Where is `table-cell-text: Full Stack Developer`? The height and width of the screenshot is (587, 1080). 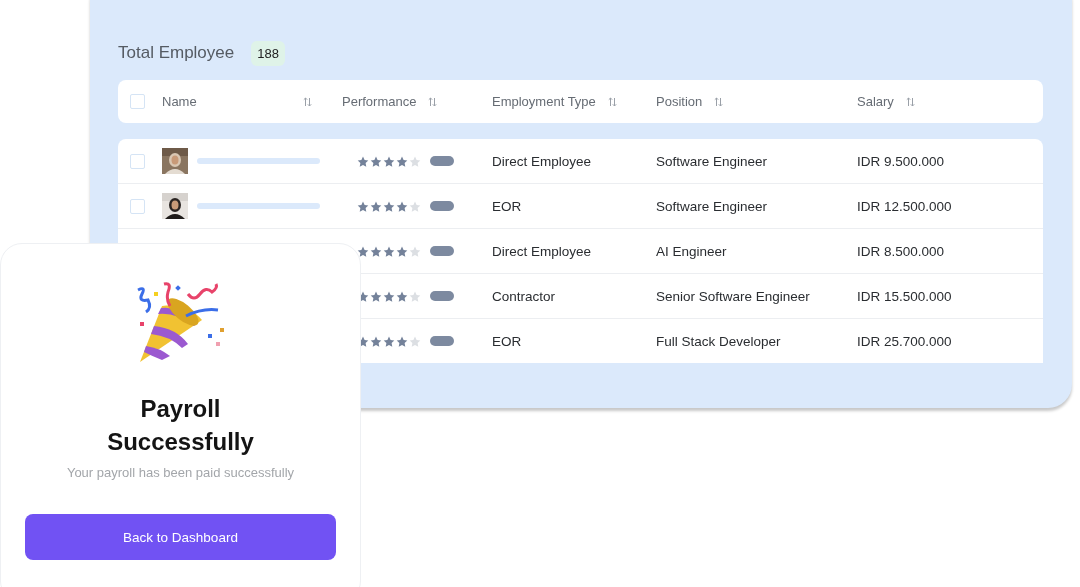 table-cell-text: Full Stack Developer is located at coordinates (719, 341).